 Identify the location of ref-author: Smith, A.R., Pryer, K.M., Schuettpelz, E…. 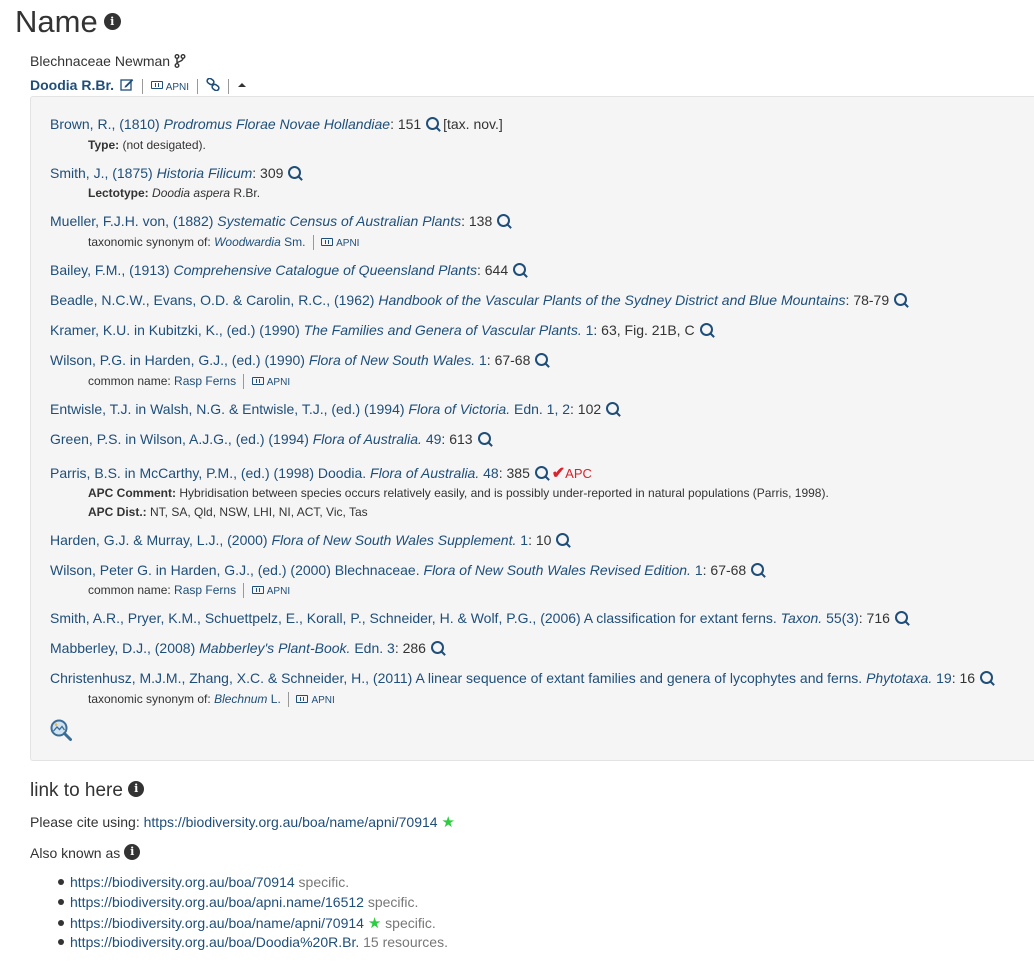
(413, 618).